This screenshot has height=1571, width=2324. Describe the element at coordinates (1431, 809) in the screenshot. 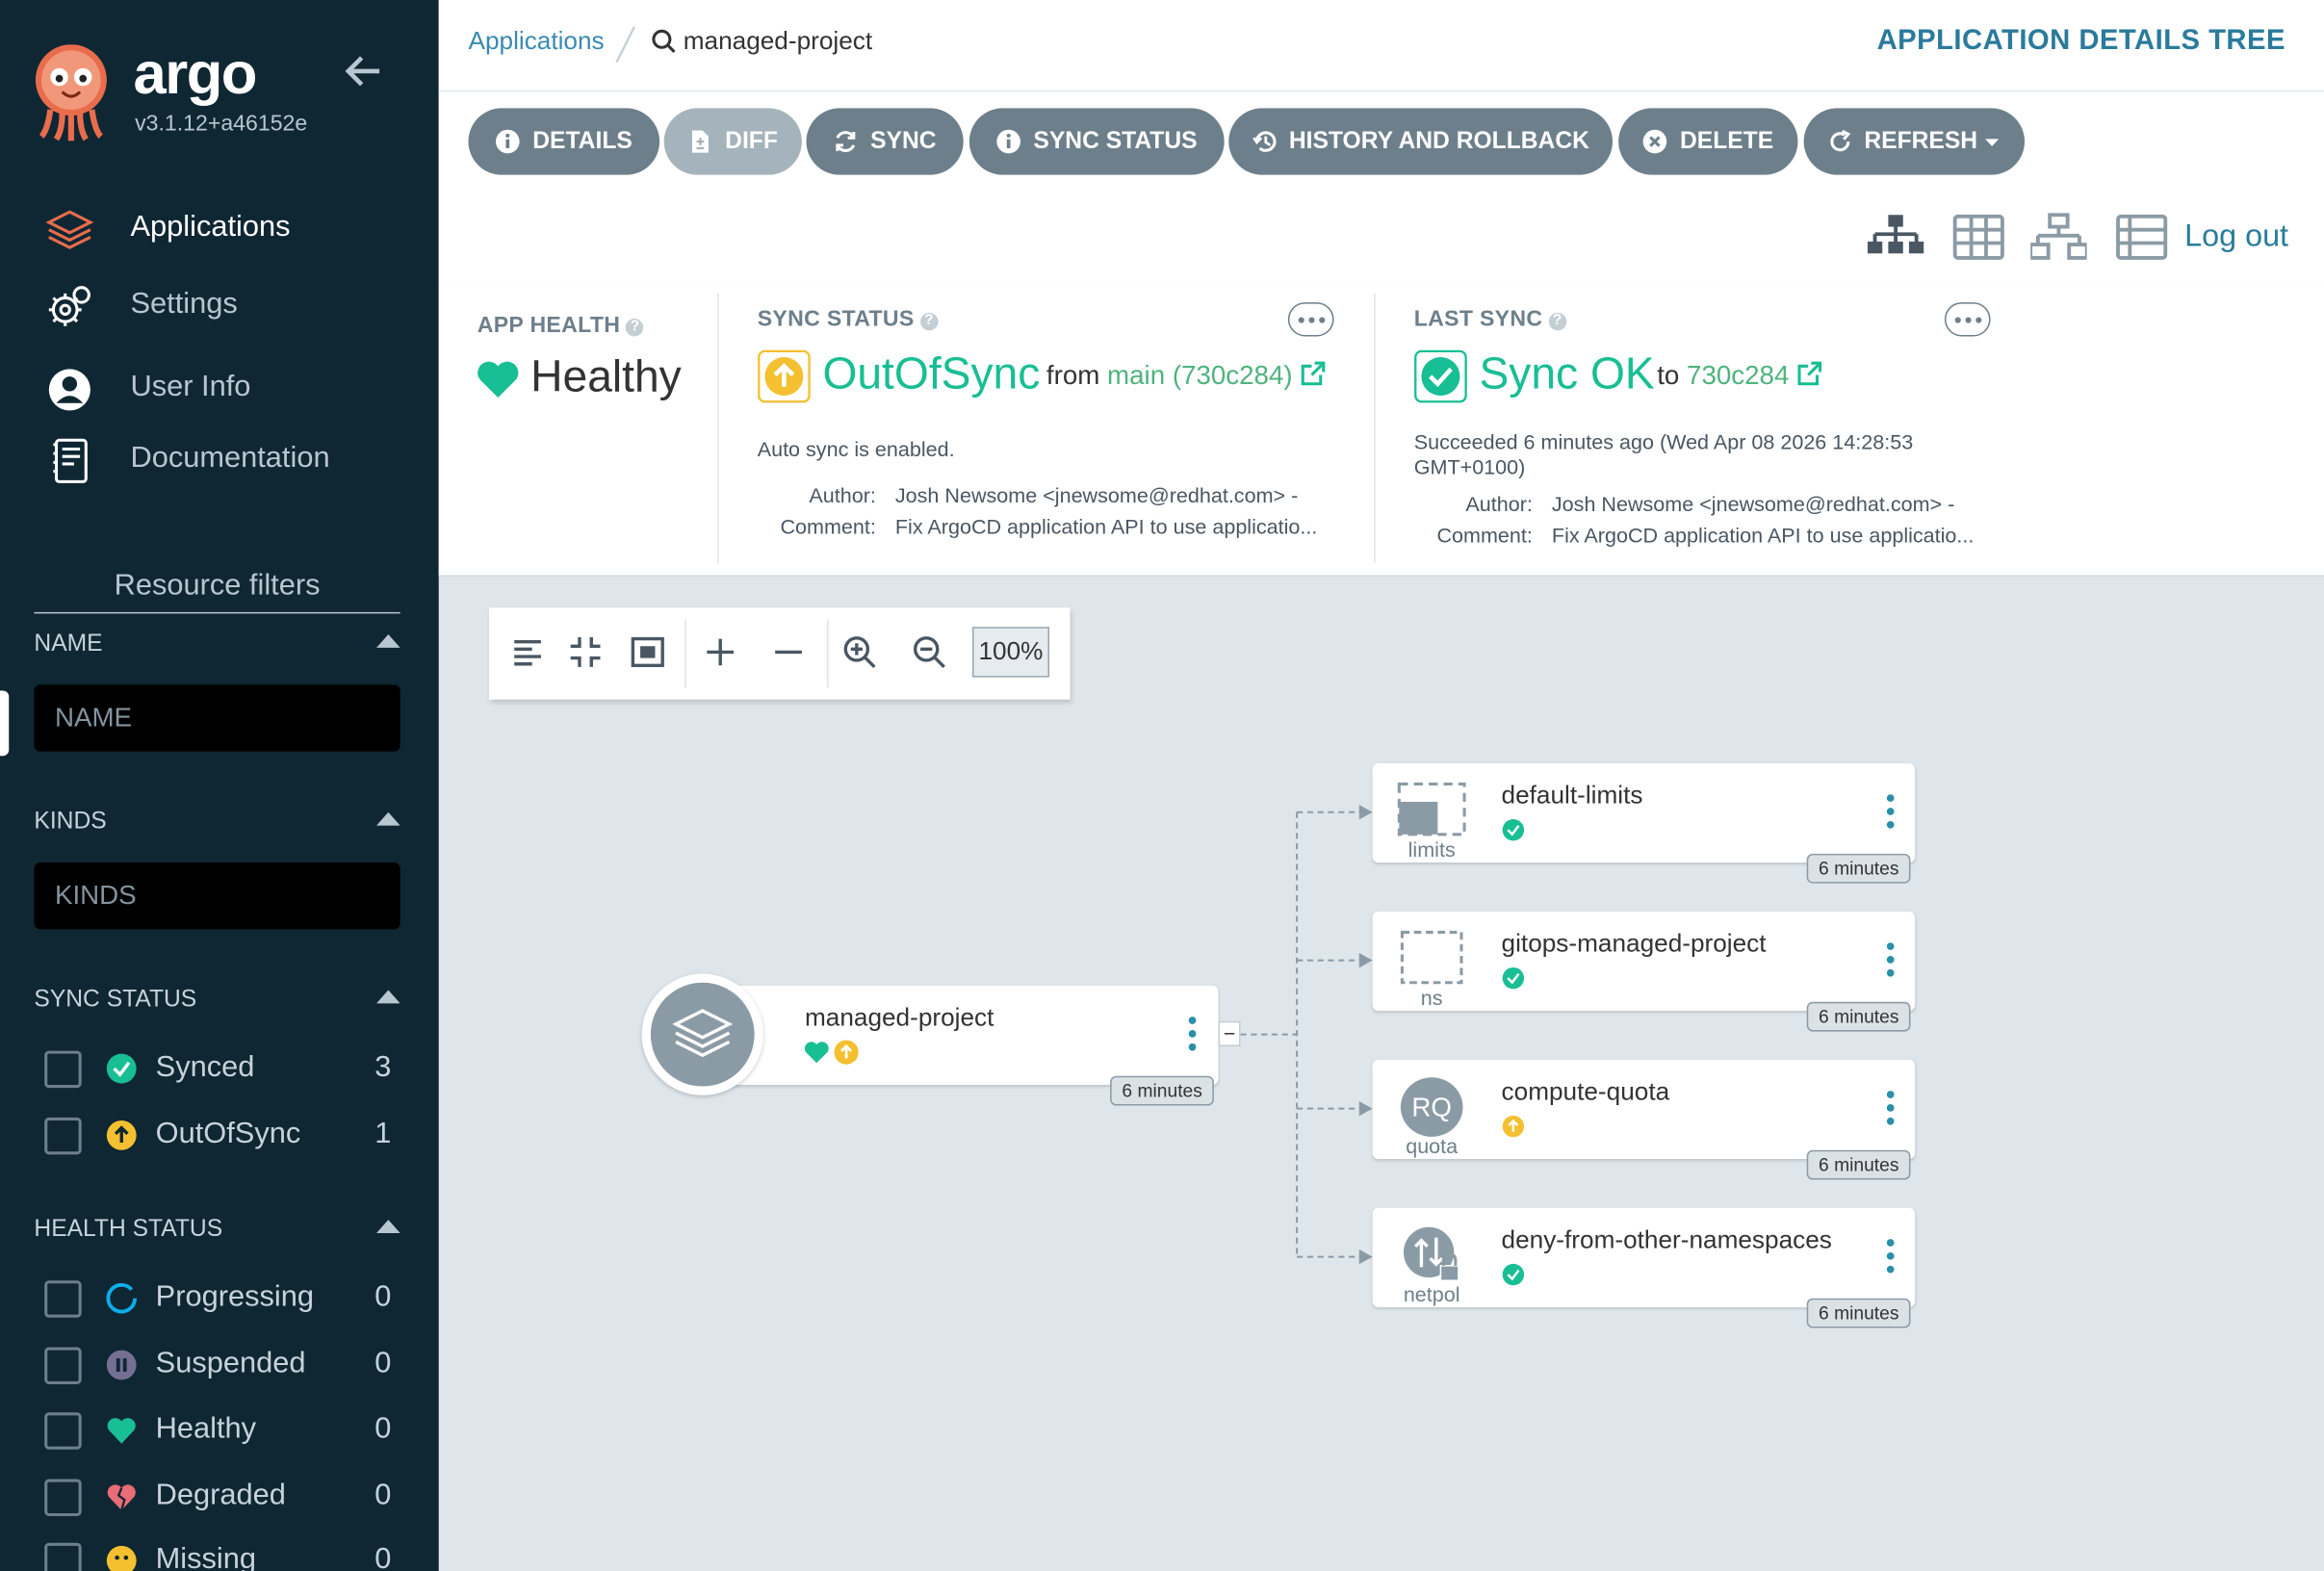

I see `limit-range-icon` at that location.